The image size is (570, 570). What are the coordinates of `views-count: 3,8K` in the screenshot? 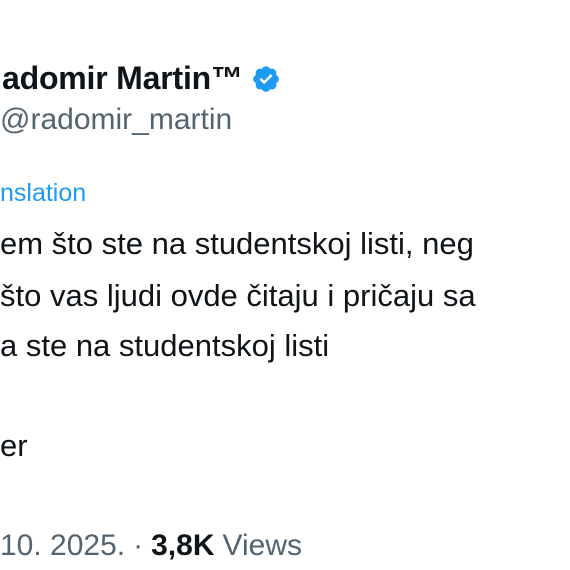 It's located at (183, 545).